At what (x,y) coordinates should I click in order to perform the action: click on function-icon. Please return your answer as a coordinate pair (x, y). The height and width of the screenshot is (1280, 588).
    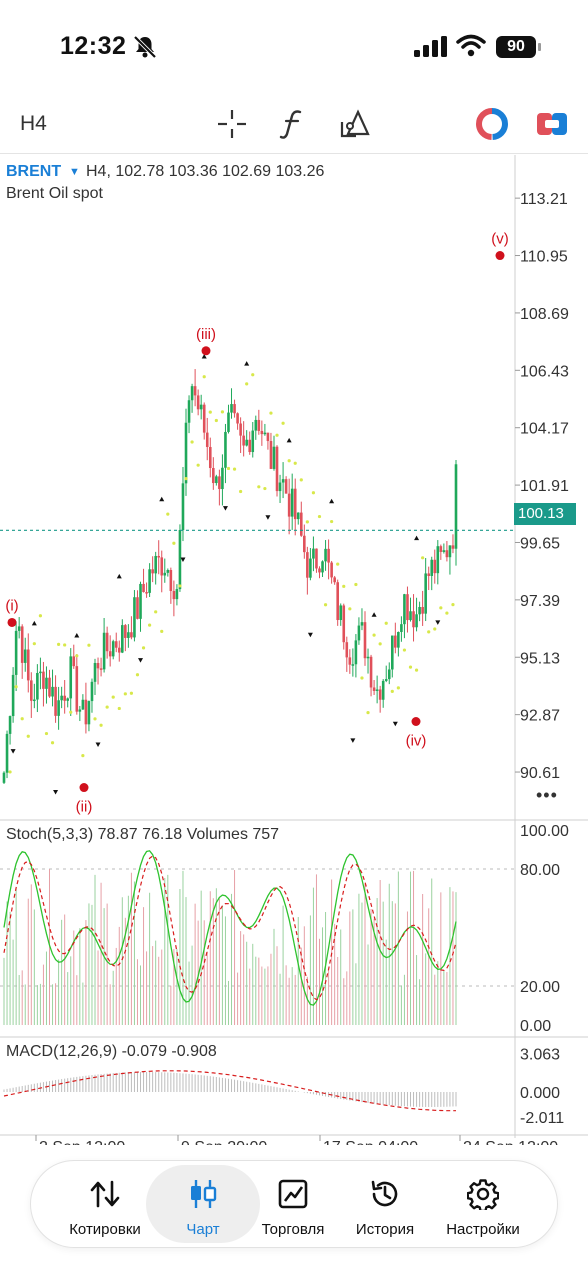
    Looking at the image, I should click on (293, 124).